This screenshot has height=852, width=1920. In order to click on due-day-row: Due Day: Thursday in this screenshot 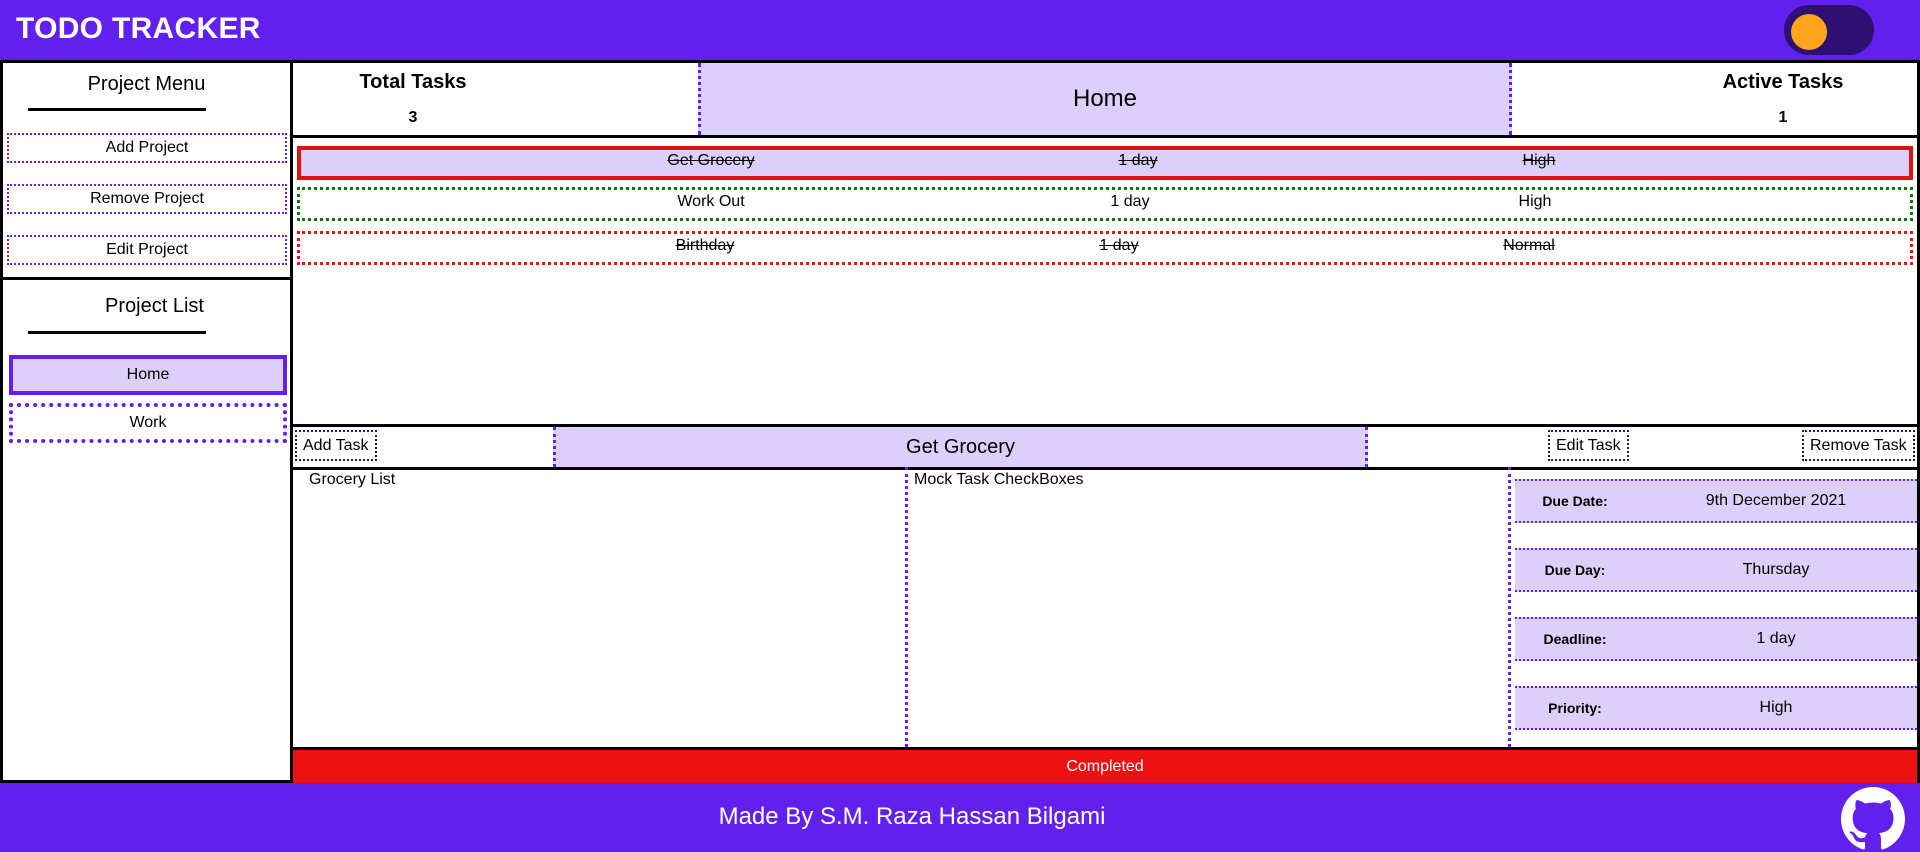, I will do `click(1716, 570)`.